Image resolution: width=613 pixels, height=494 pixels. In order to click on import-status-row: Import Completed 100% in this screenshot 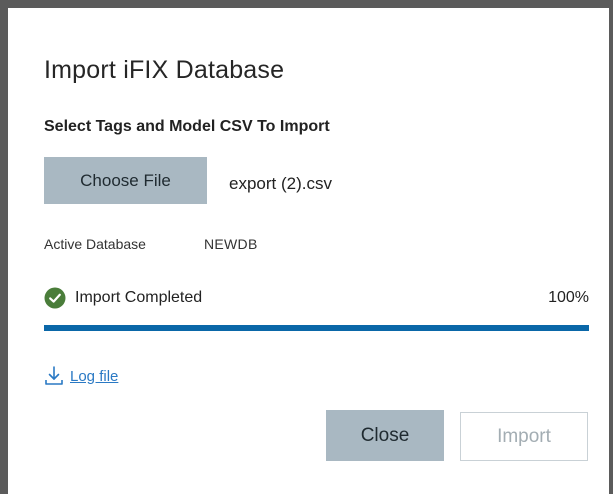, I will do `click(316, 298)`.